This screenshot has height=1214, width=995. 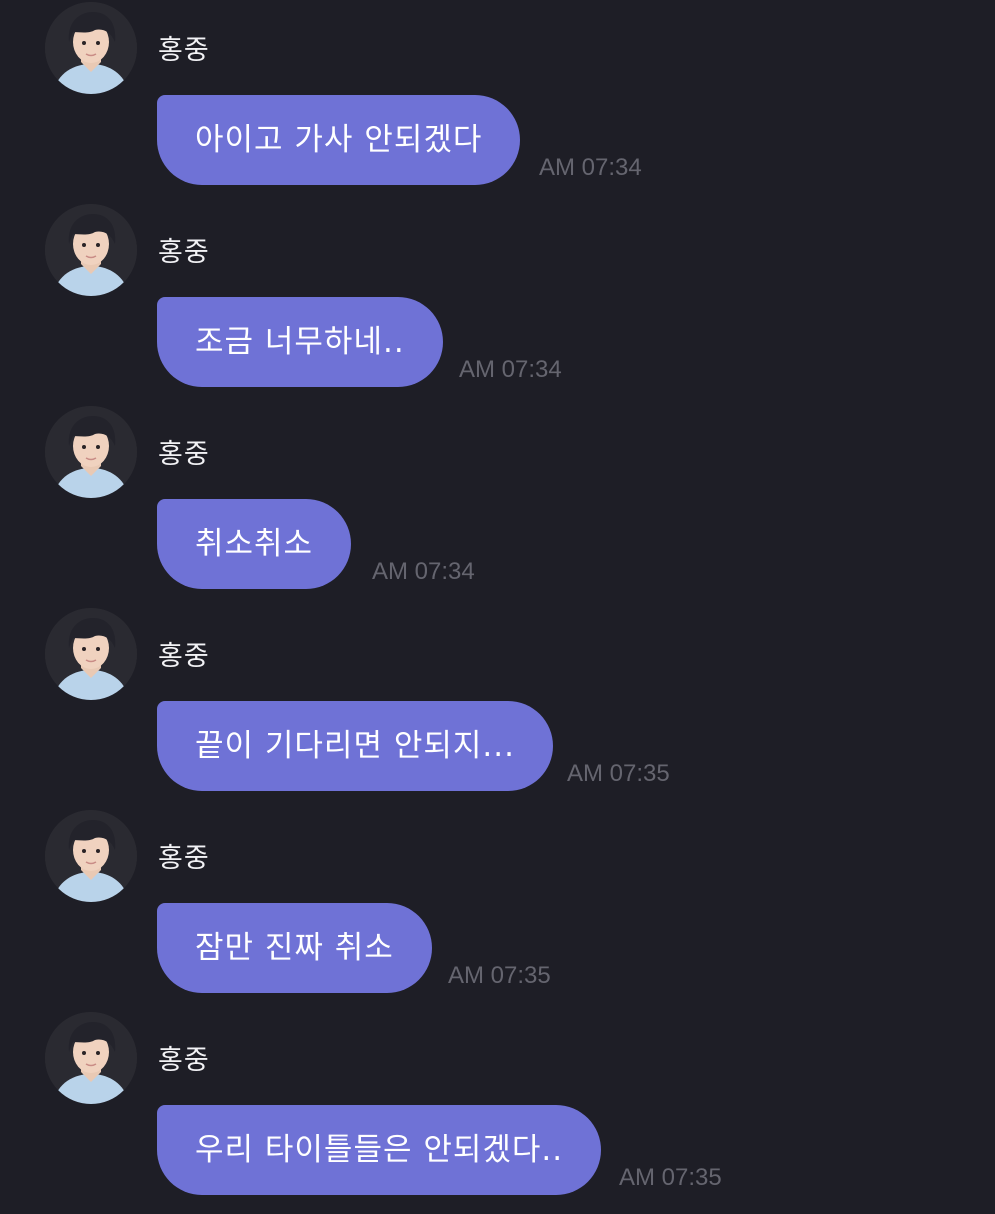 What do you see at coordinates (300, 342) in the screenshot?
I see `message-bubble: 조금 너무하네..` at bounding box center [300, 342].